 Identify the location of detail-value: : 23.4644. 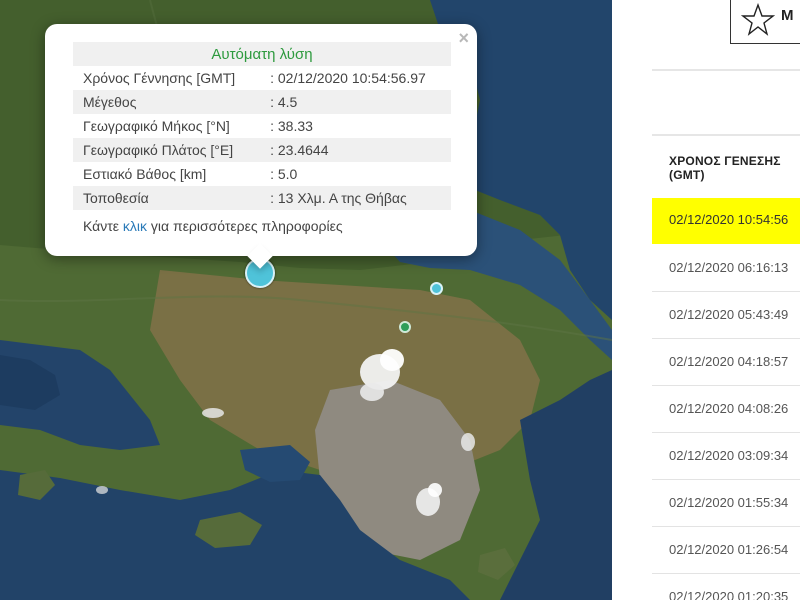
(355, 150).